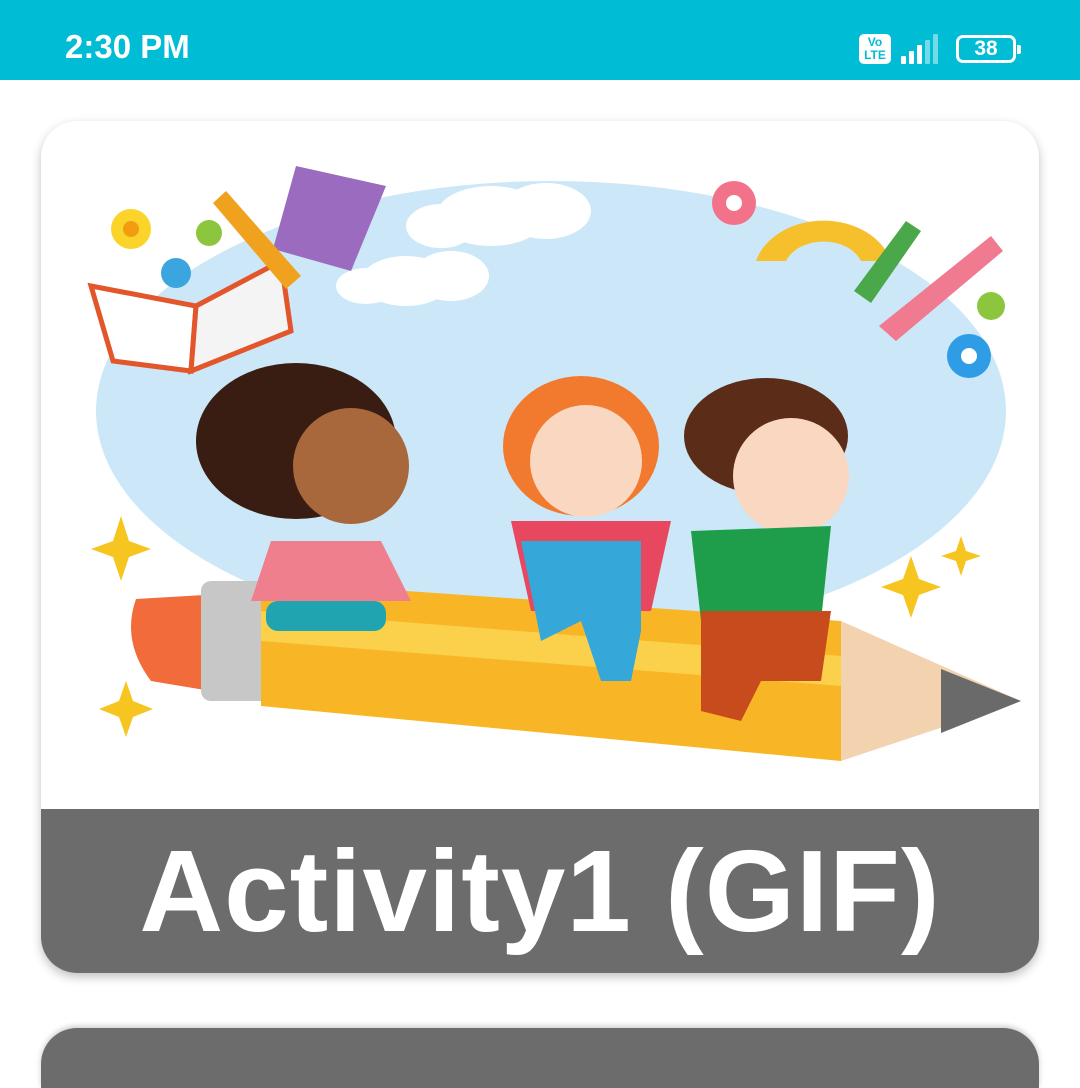 Image resolution: width=1080 pixels, height=1088 pixels. I want to click on battery-icon: 38, so click(988, 49).